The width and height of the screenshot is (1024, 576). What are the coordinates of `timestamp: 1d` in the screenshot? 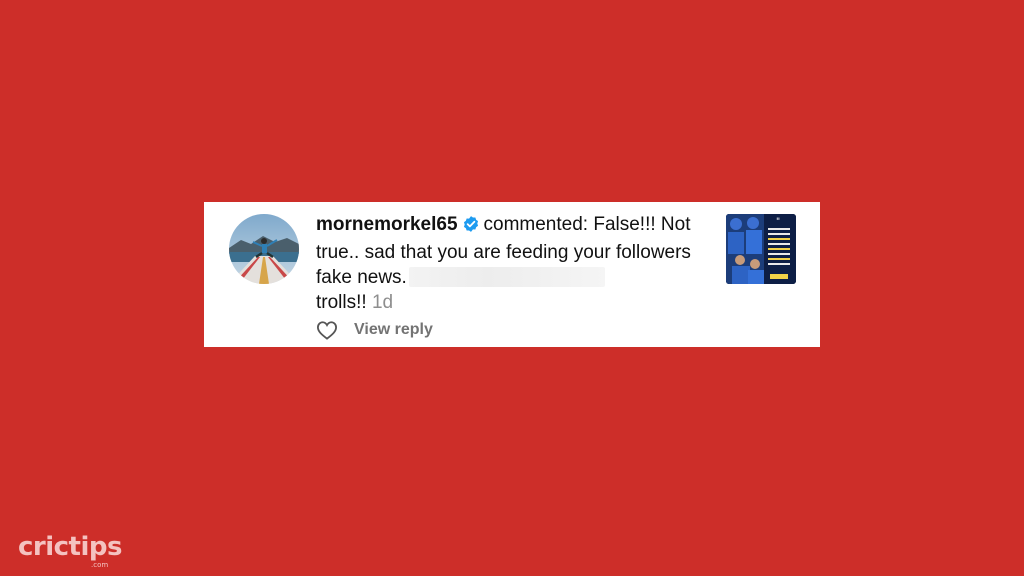 It's located at (382, 302).